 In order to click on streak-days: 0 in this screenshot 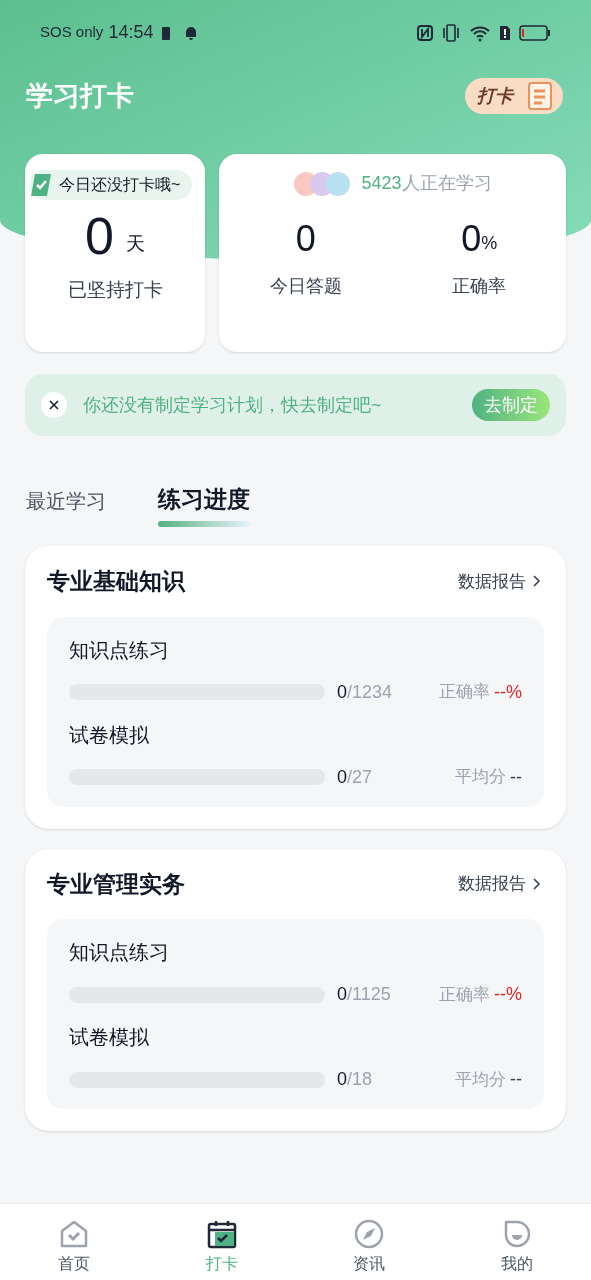, I will do `click(99, 236)`.